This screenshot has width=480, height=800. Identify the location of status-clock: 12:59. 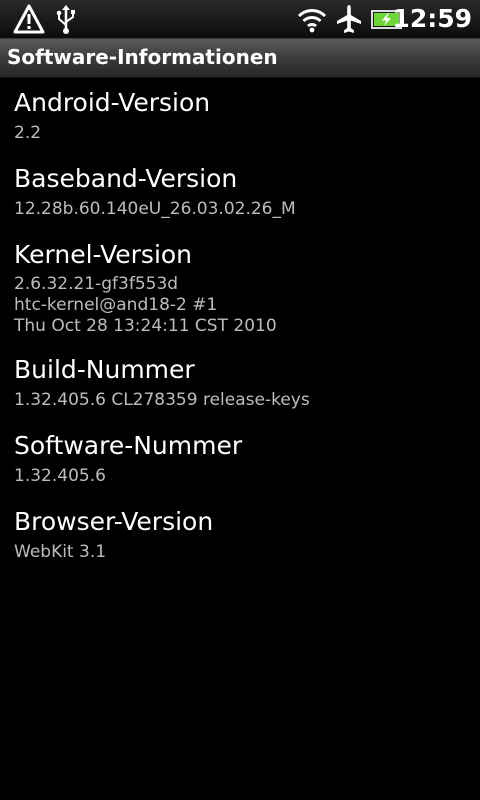
(432, 18).